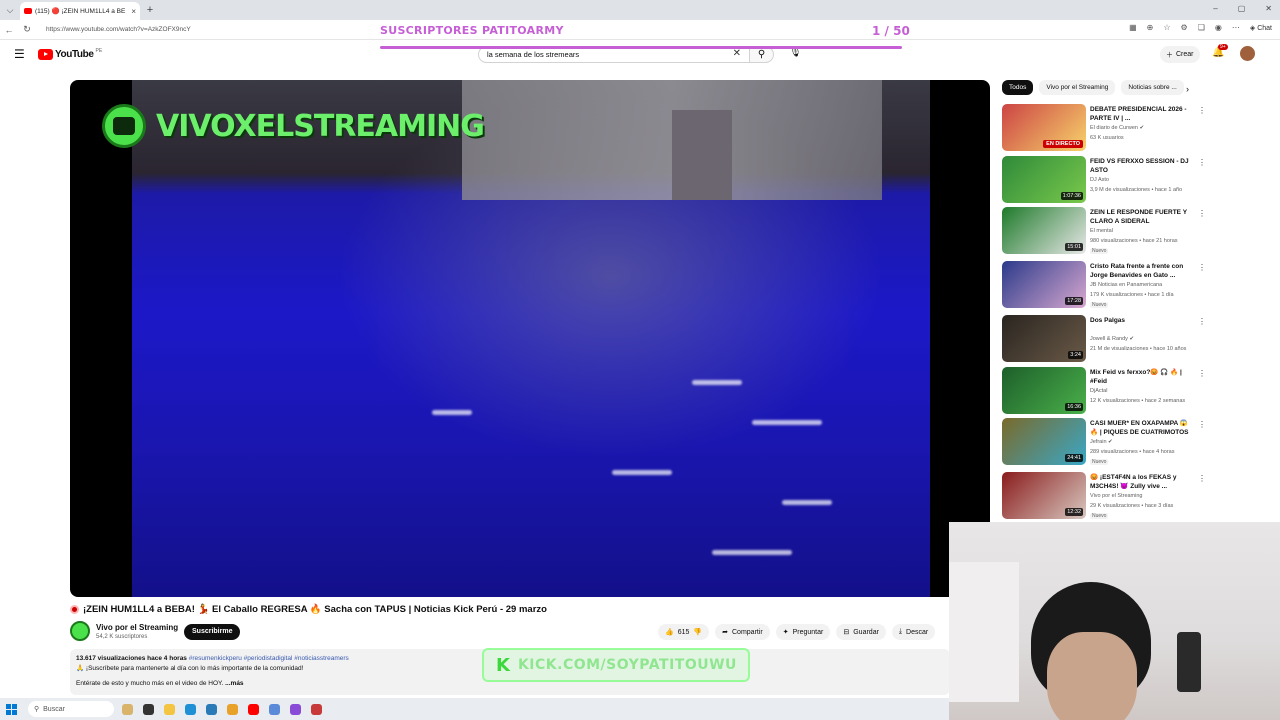 This screenshot has height=720, width=1280. Describe the element at coordinates (1187, 89) in the screenshot. I see `chevron-right-icon: ›` at that location.